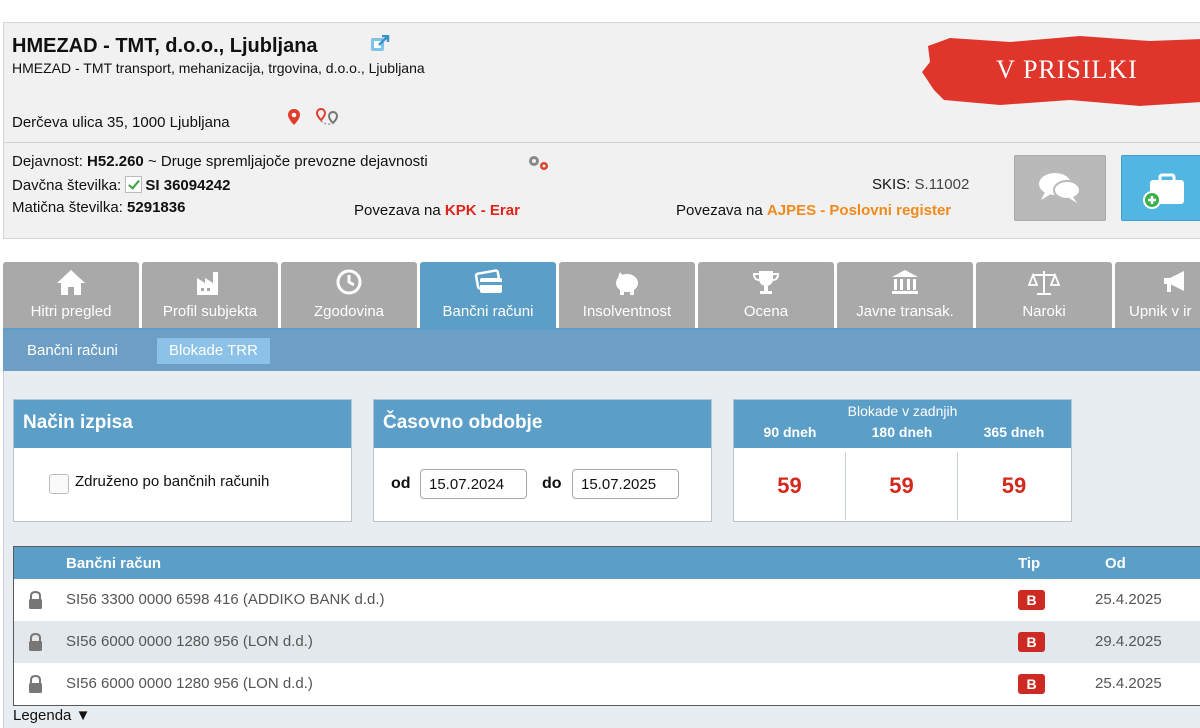  I want to click on blockades-title: Blokade v zadnjih, so click(902, 411).